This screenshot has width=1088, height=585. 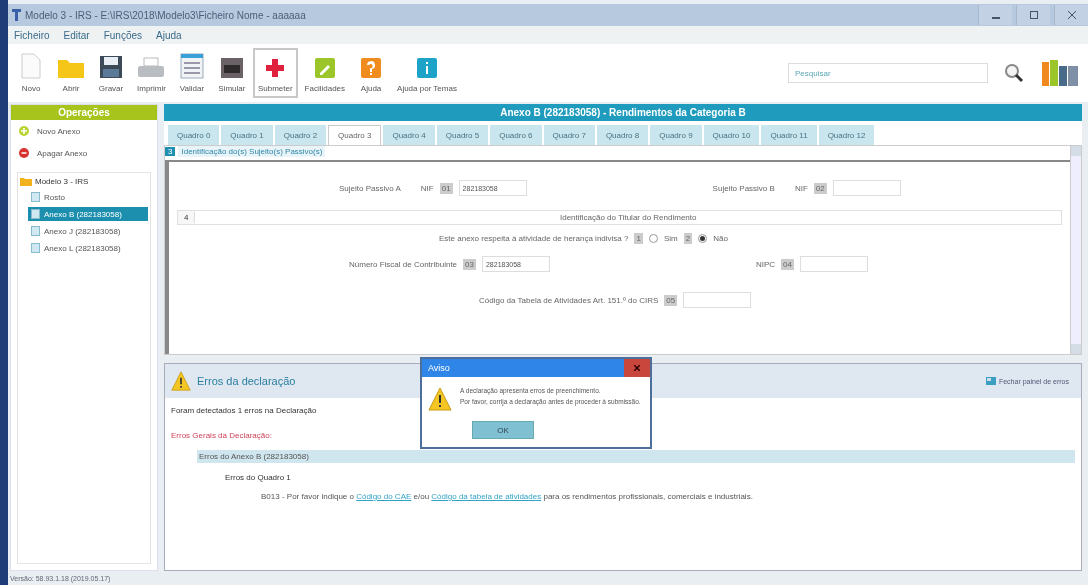 What do you see at coordinates (676, 135) in the screenshot?
I see `tab: Quadro 9` at bounding box center [676, 135].